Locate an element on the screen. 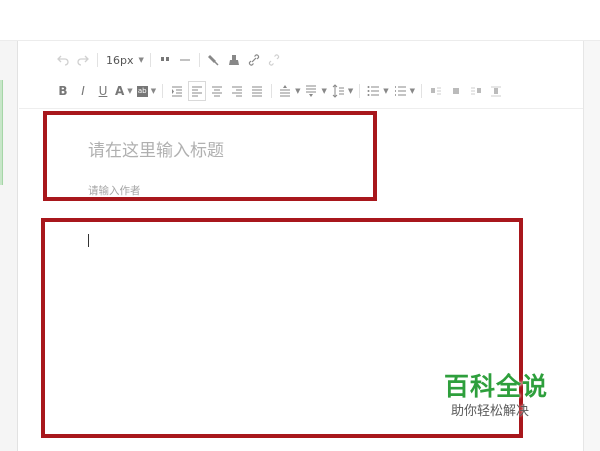 The height and width of the screenshot is (451, 600). toolbar-row-1: 16px ▼ is located at coordinates (170, 60).